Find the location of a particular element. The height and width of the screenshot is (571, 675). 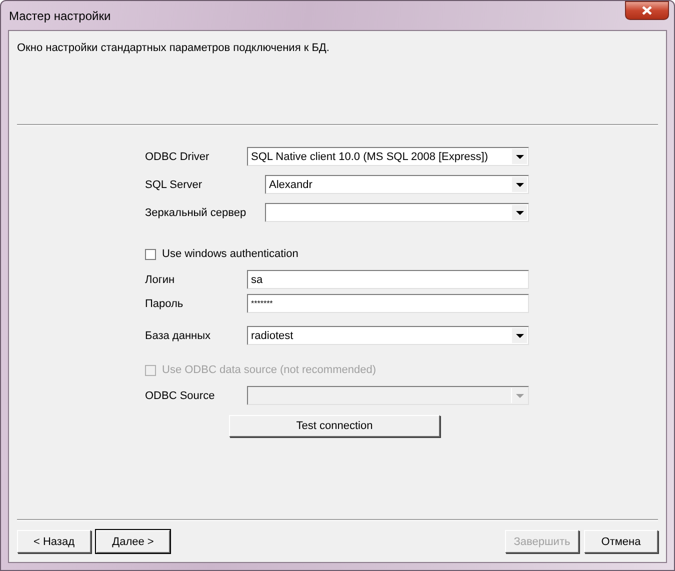

field-label: ODBC Source is located at coordinates (180, 396).